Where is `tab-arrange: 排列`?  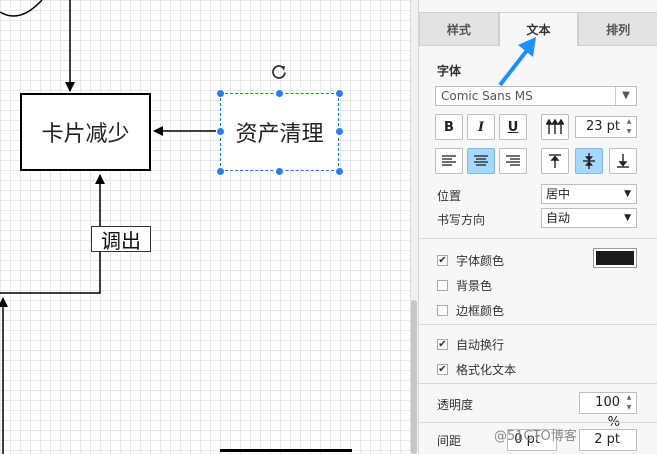
tab-arrange: 排列 is located at coordinates (617, 29).